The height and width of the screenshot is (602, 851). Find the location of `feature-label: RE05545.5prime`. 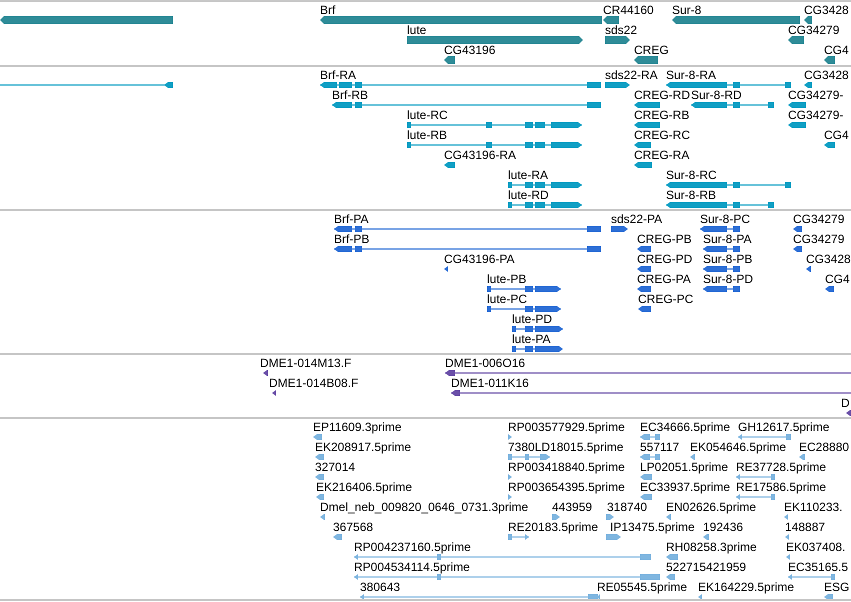

feature-label: RE05545.5prime is located at coordinates (642, 587).